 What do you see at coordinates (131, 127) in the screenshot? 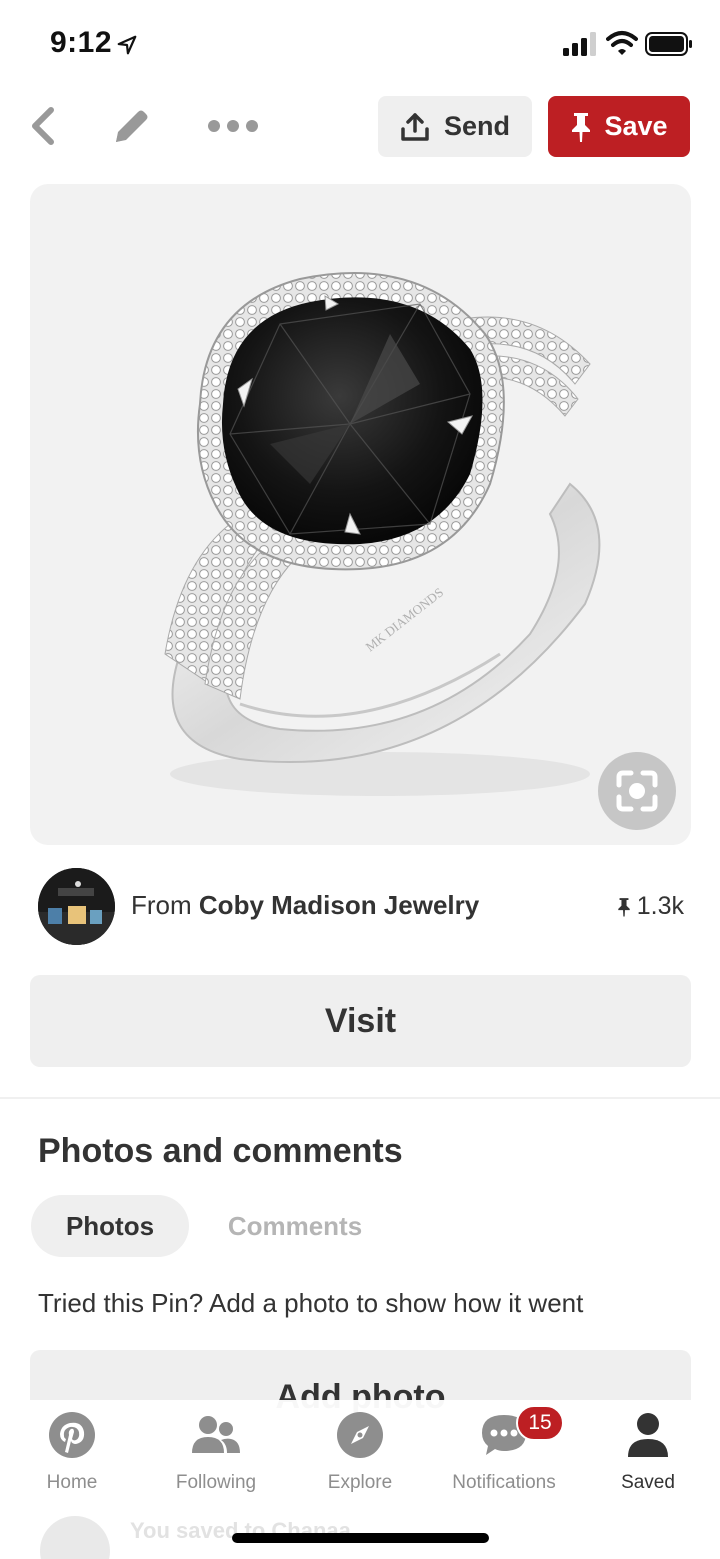
I see `pencil-icon` at bounding box center [131, 127].